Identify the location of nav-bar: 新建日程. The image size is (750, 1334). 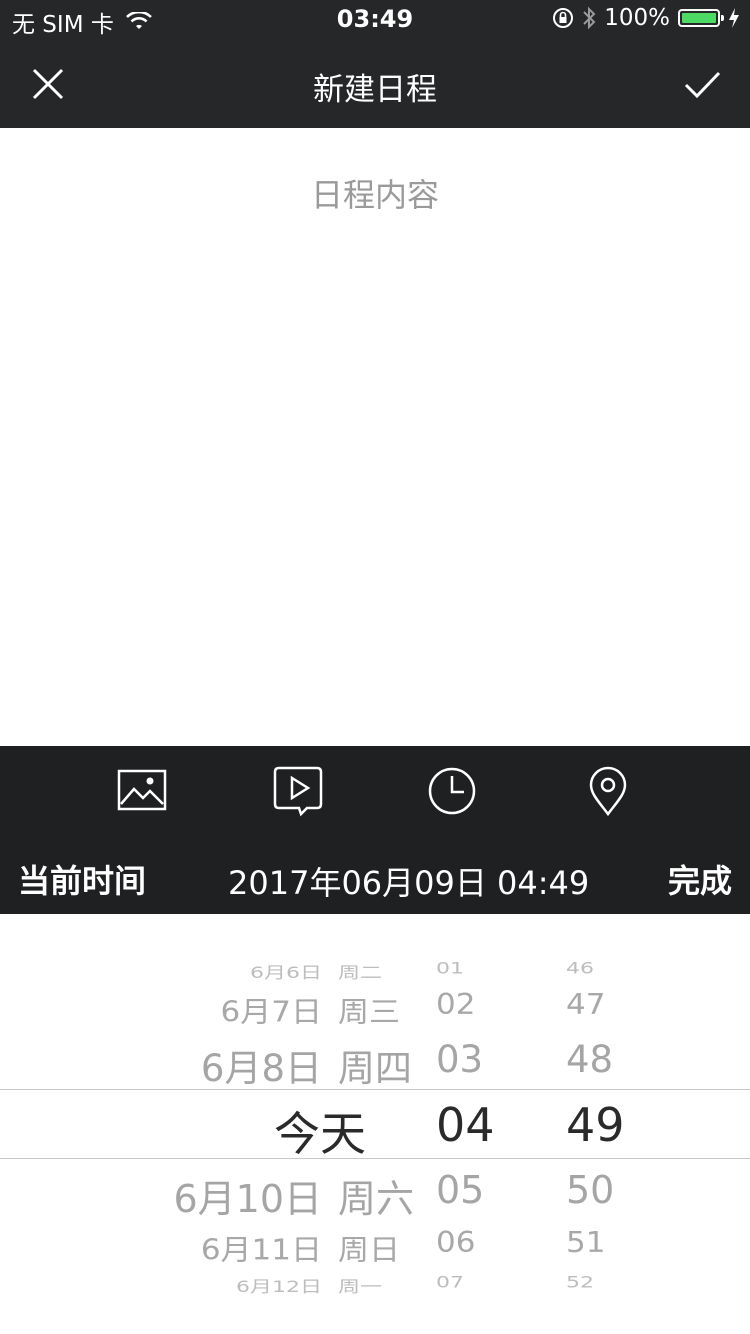
(375, 84).